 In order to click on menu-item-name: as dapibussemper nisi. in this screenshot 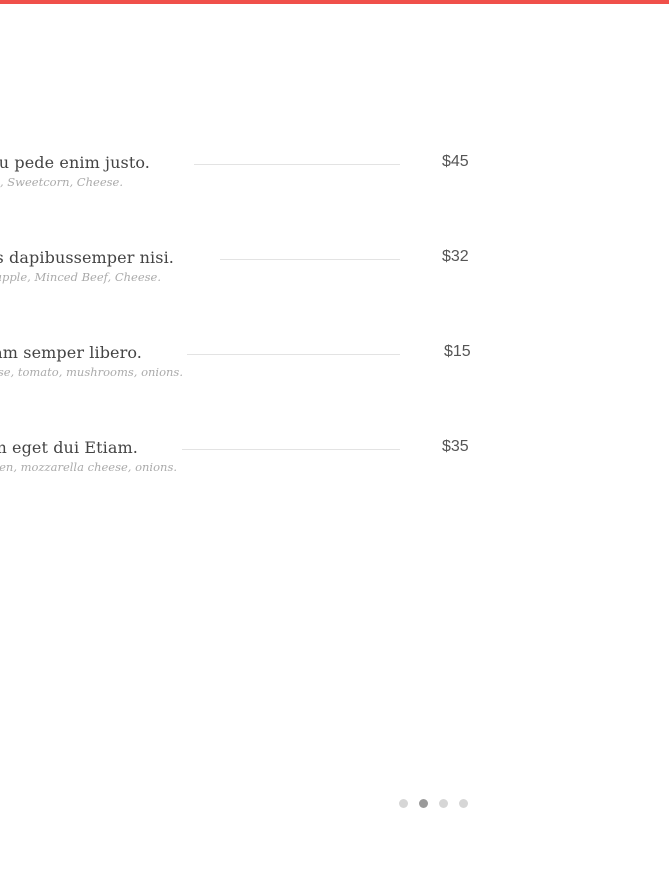, I will do `click(87, 257)`.